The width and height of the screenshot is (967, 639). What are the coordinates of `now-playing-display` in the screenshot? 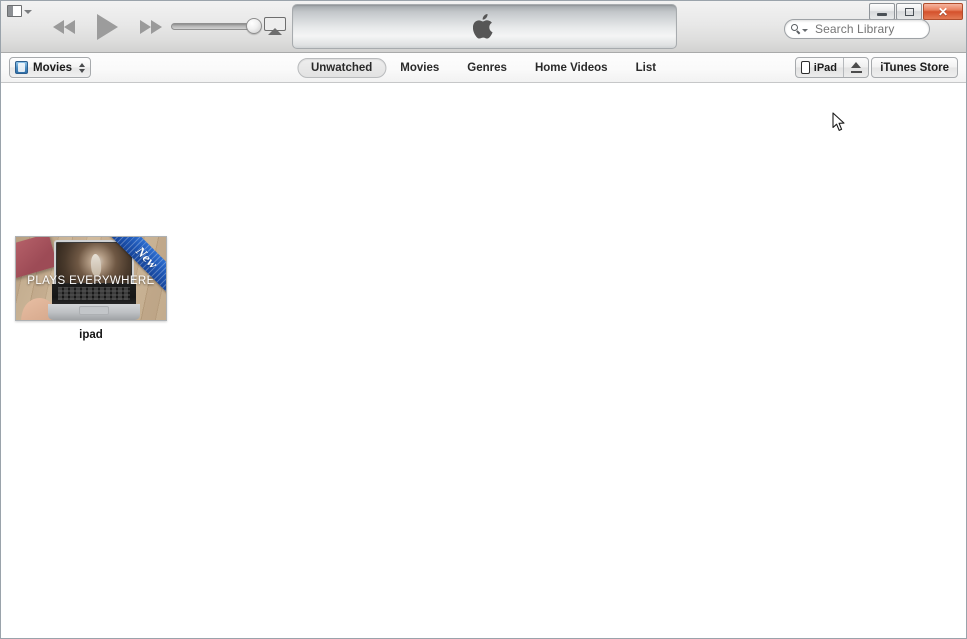 It's located at (484, 26).